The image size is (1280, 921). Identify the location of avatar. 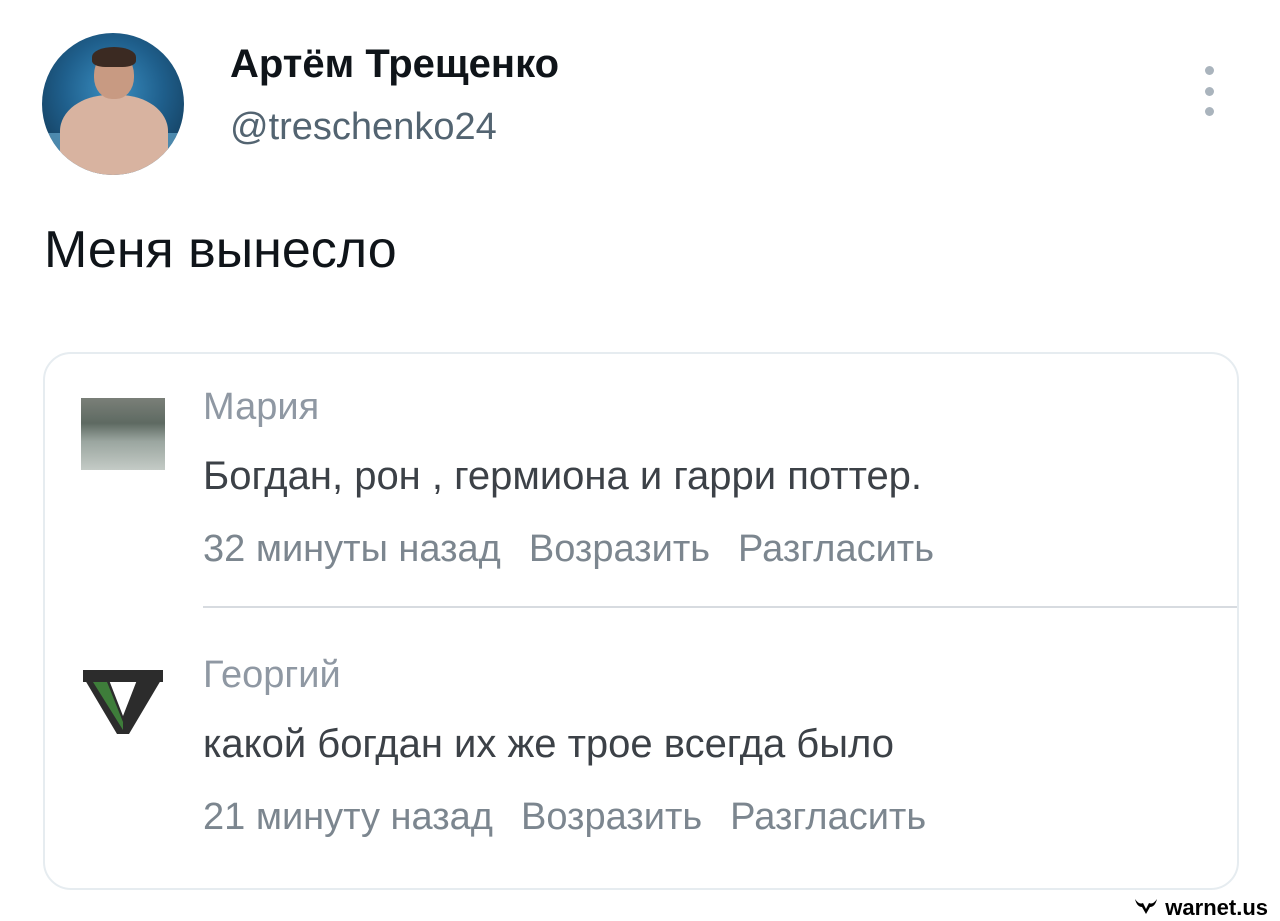
(113, 104).